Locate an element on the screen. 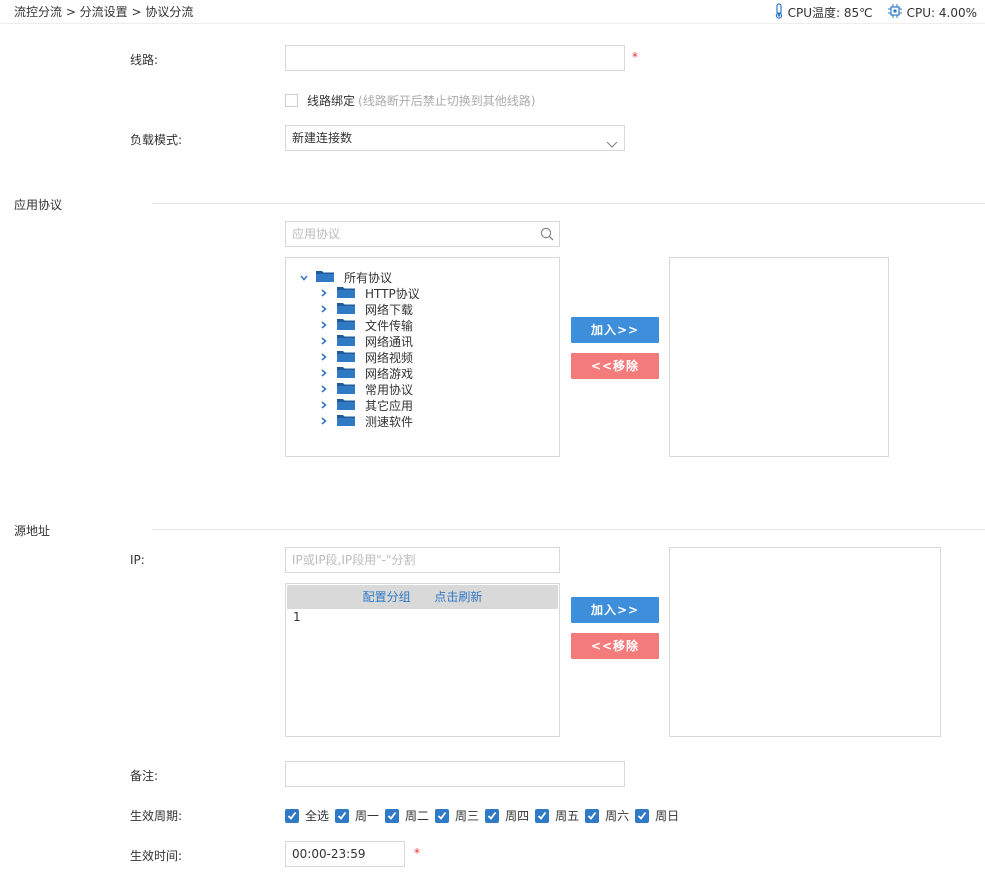 This screenshot has height=879, width=985. ip-group-list-line: 1 is located at coordinates (297, 617).